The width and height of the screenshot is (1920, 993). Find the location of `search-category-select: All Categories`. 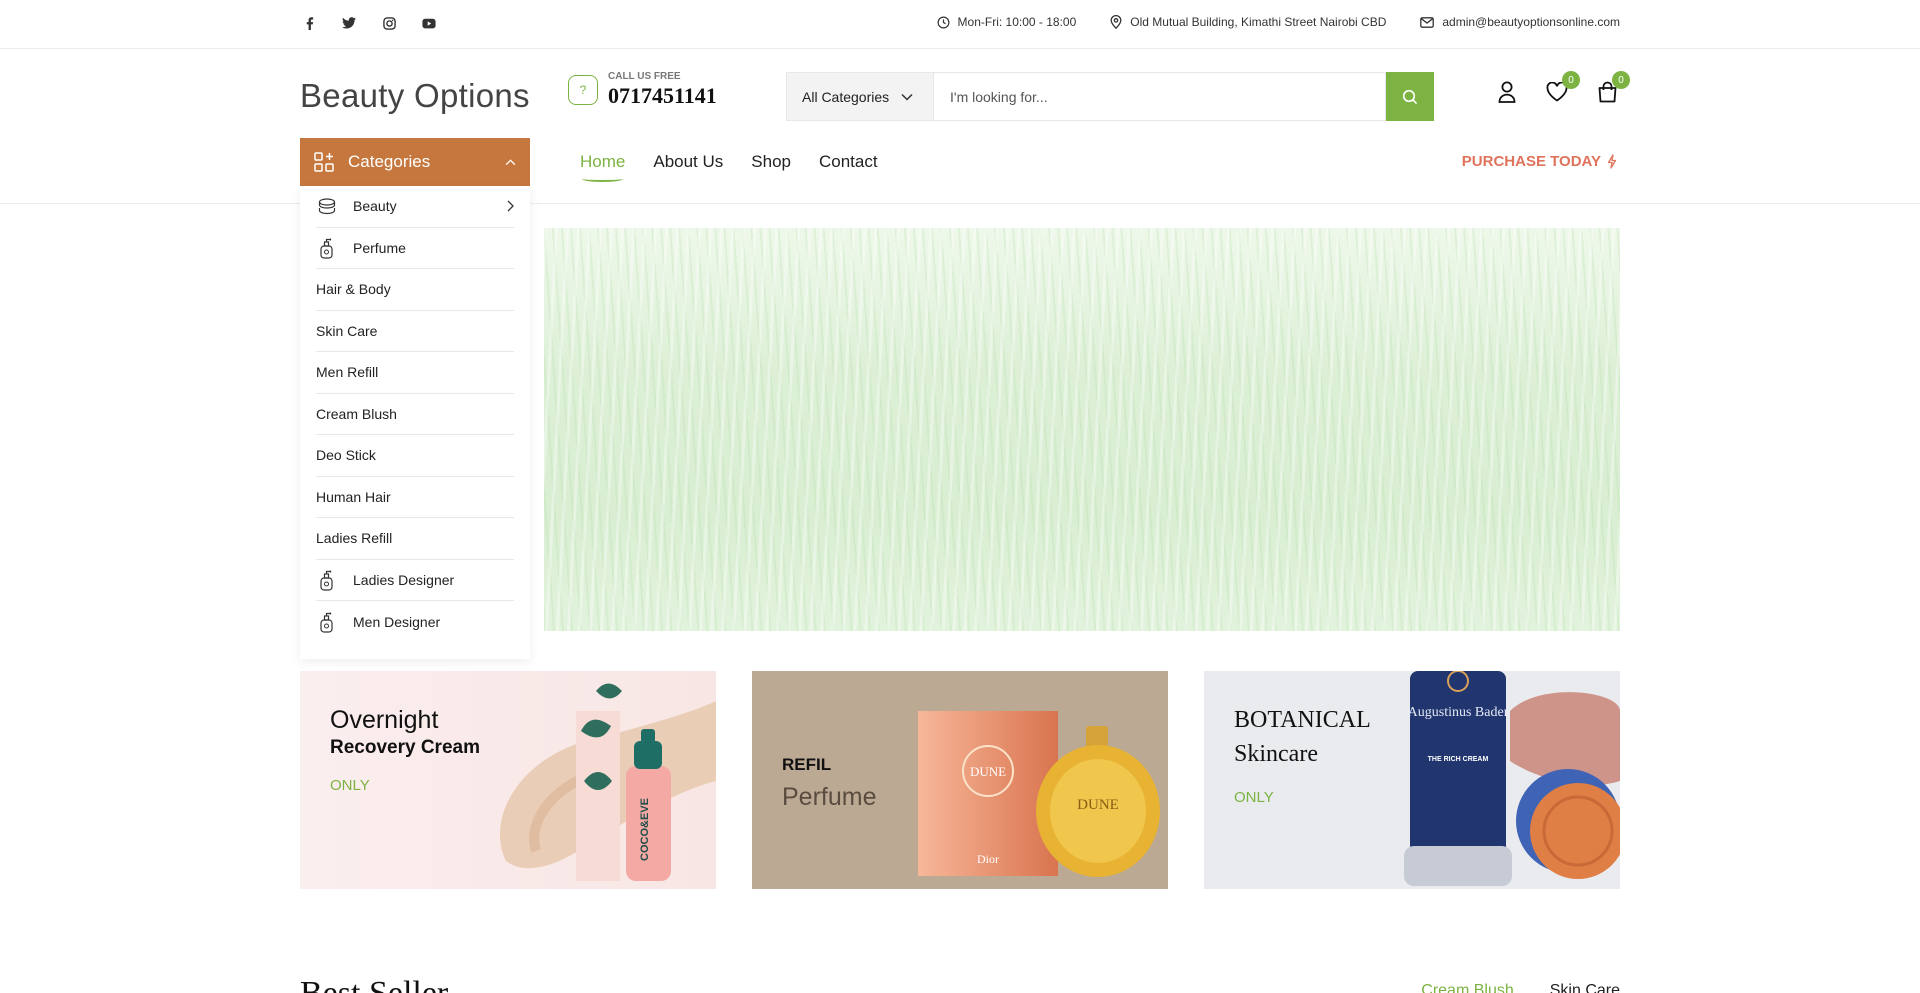

search-category-select: All Categories is located at coordinates (860, 96).